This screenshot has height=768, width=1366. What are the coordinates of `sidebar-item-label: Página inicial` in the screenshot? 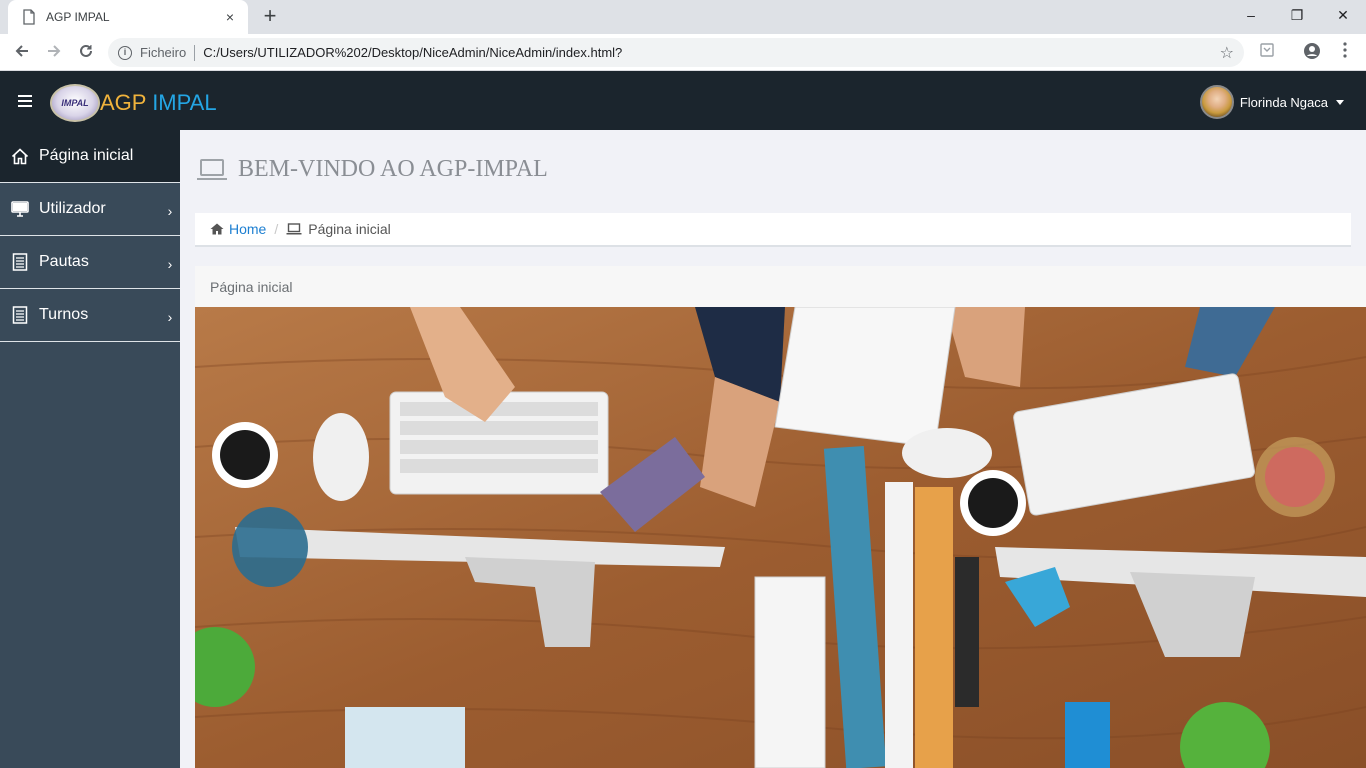 It's located at (86, 155).